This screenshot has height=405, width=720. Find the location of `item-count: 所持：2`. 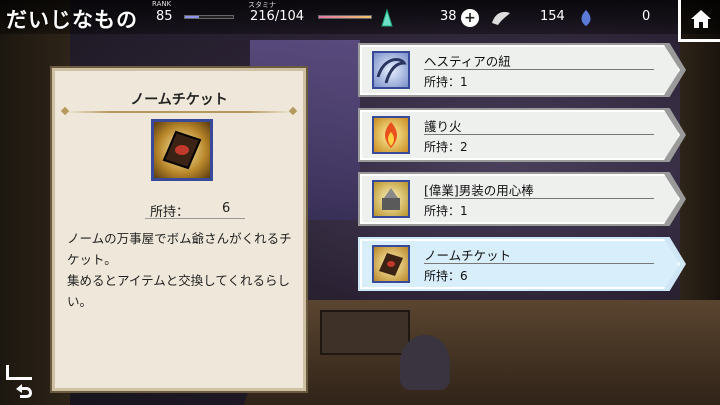

item-count: 所持：2 is located at coordinates (446, 147).